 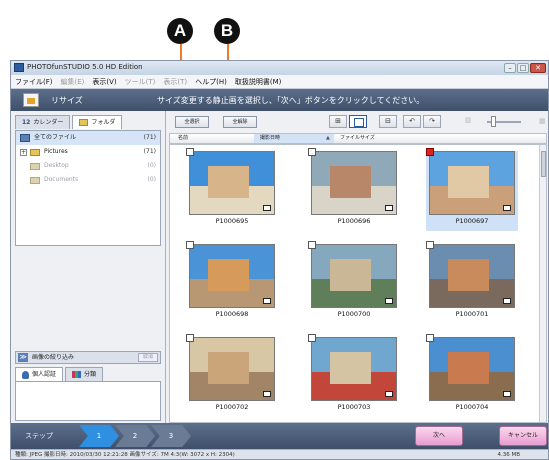 I want to click on tab-calendar: 12 カレンダー, so click(x=43, y=122).